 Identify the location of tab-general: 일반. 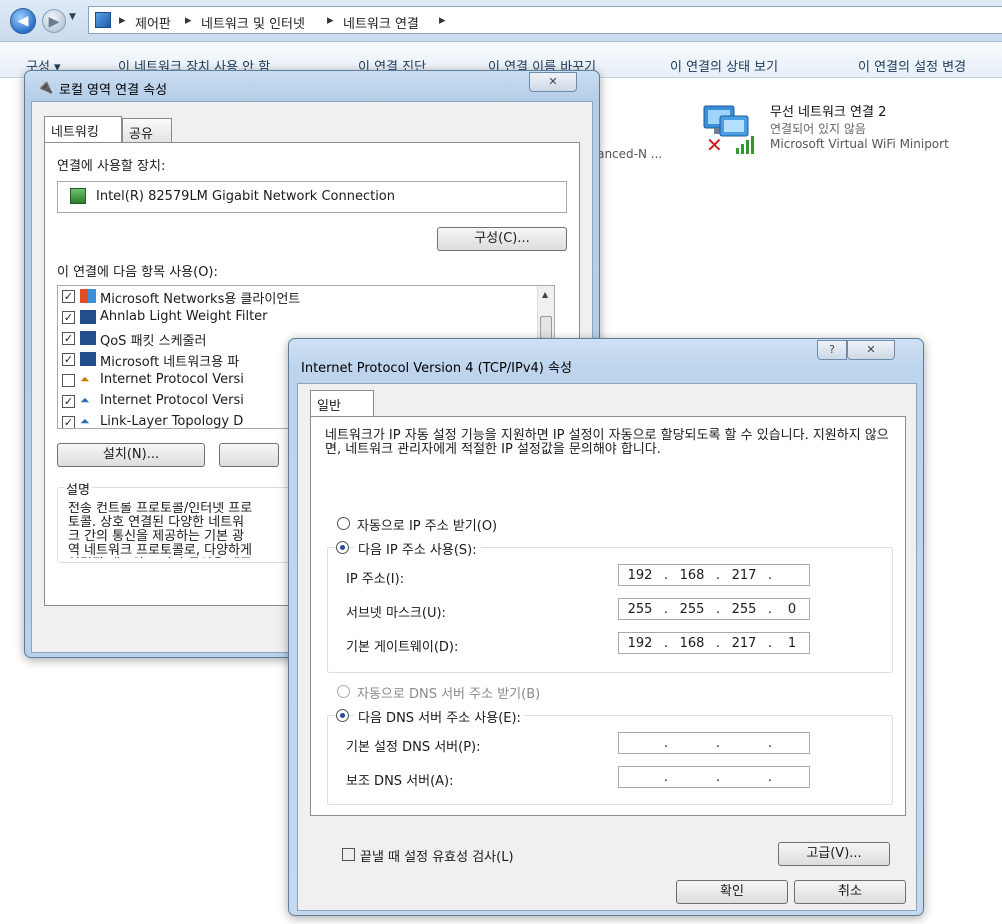
(342, 403).